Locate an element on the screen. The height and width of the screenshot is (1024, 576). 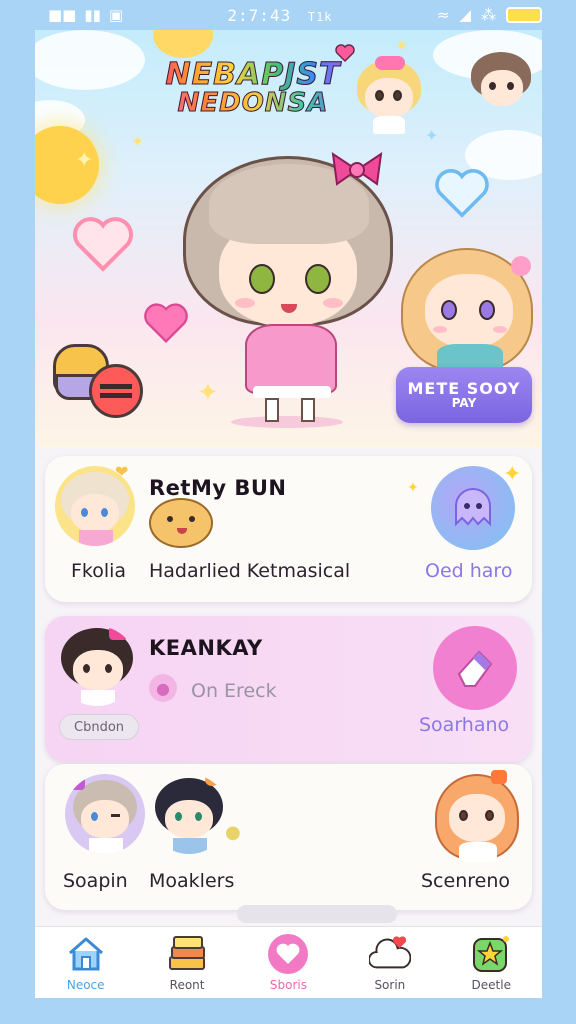
logo-line1: NEBAPJST is located at coordinates (253, 74).